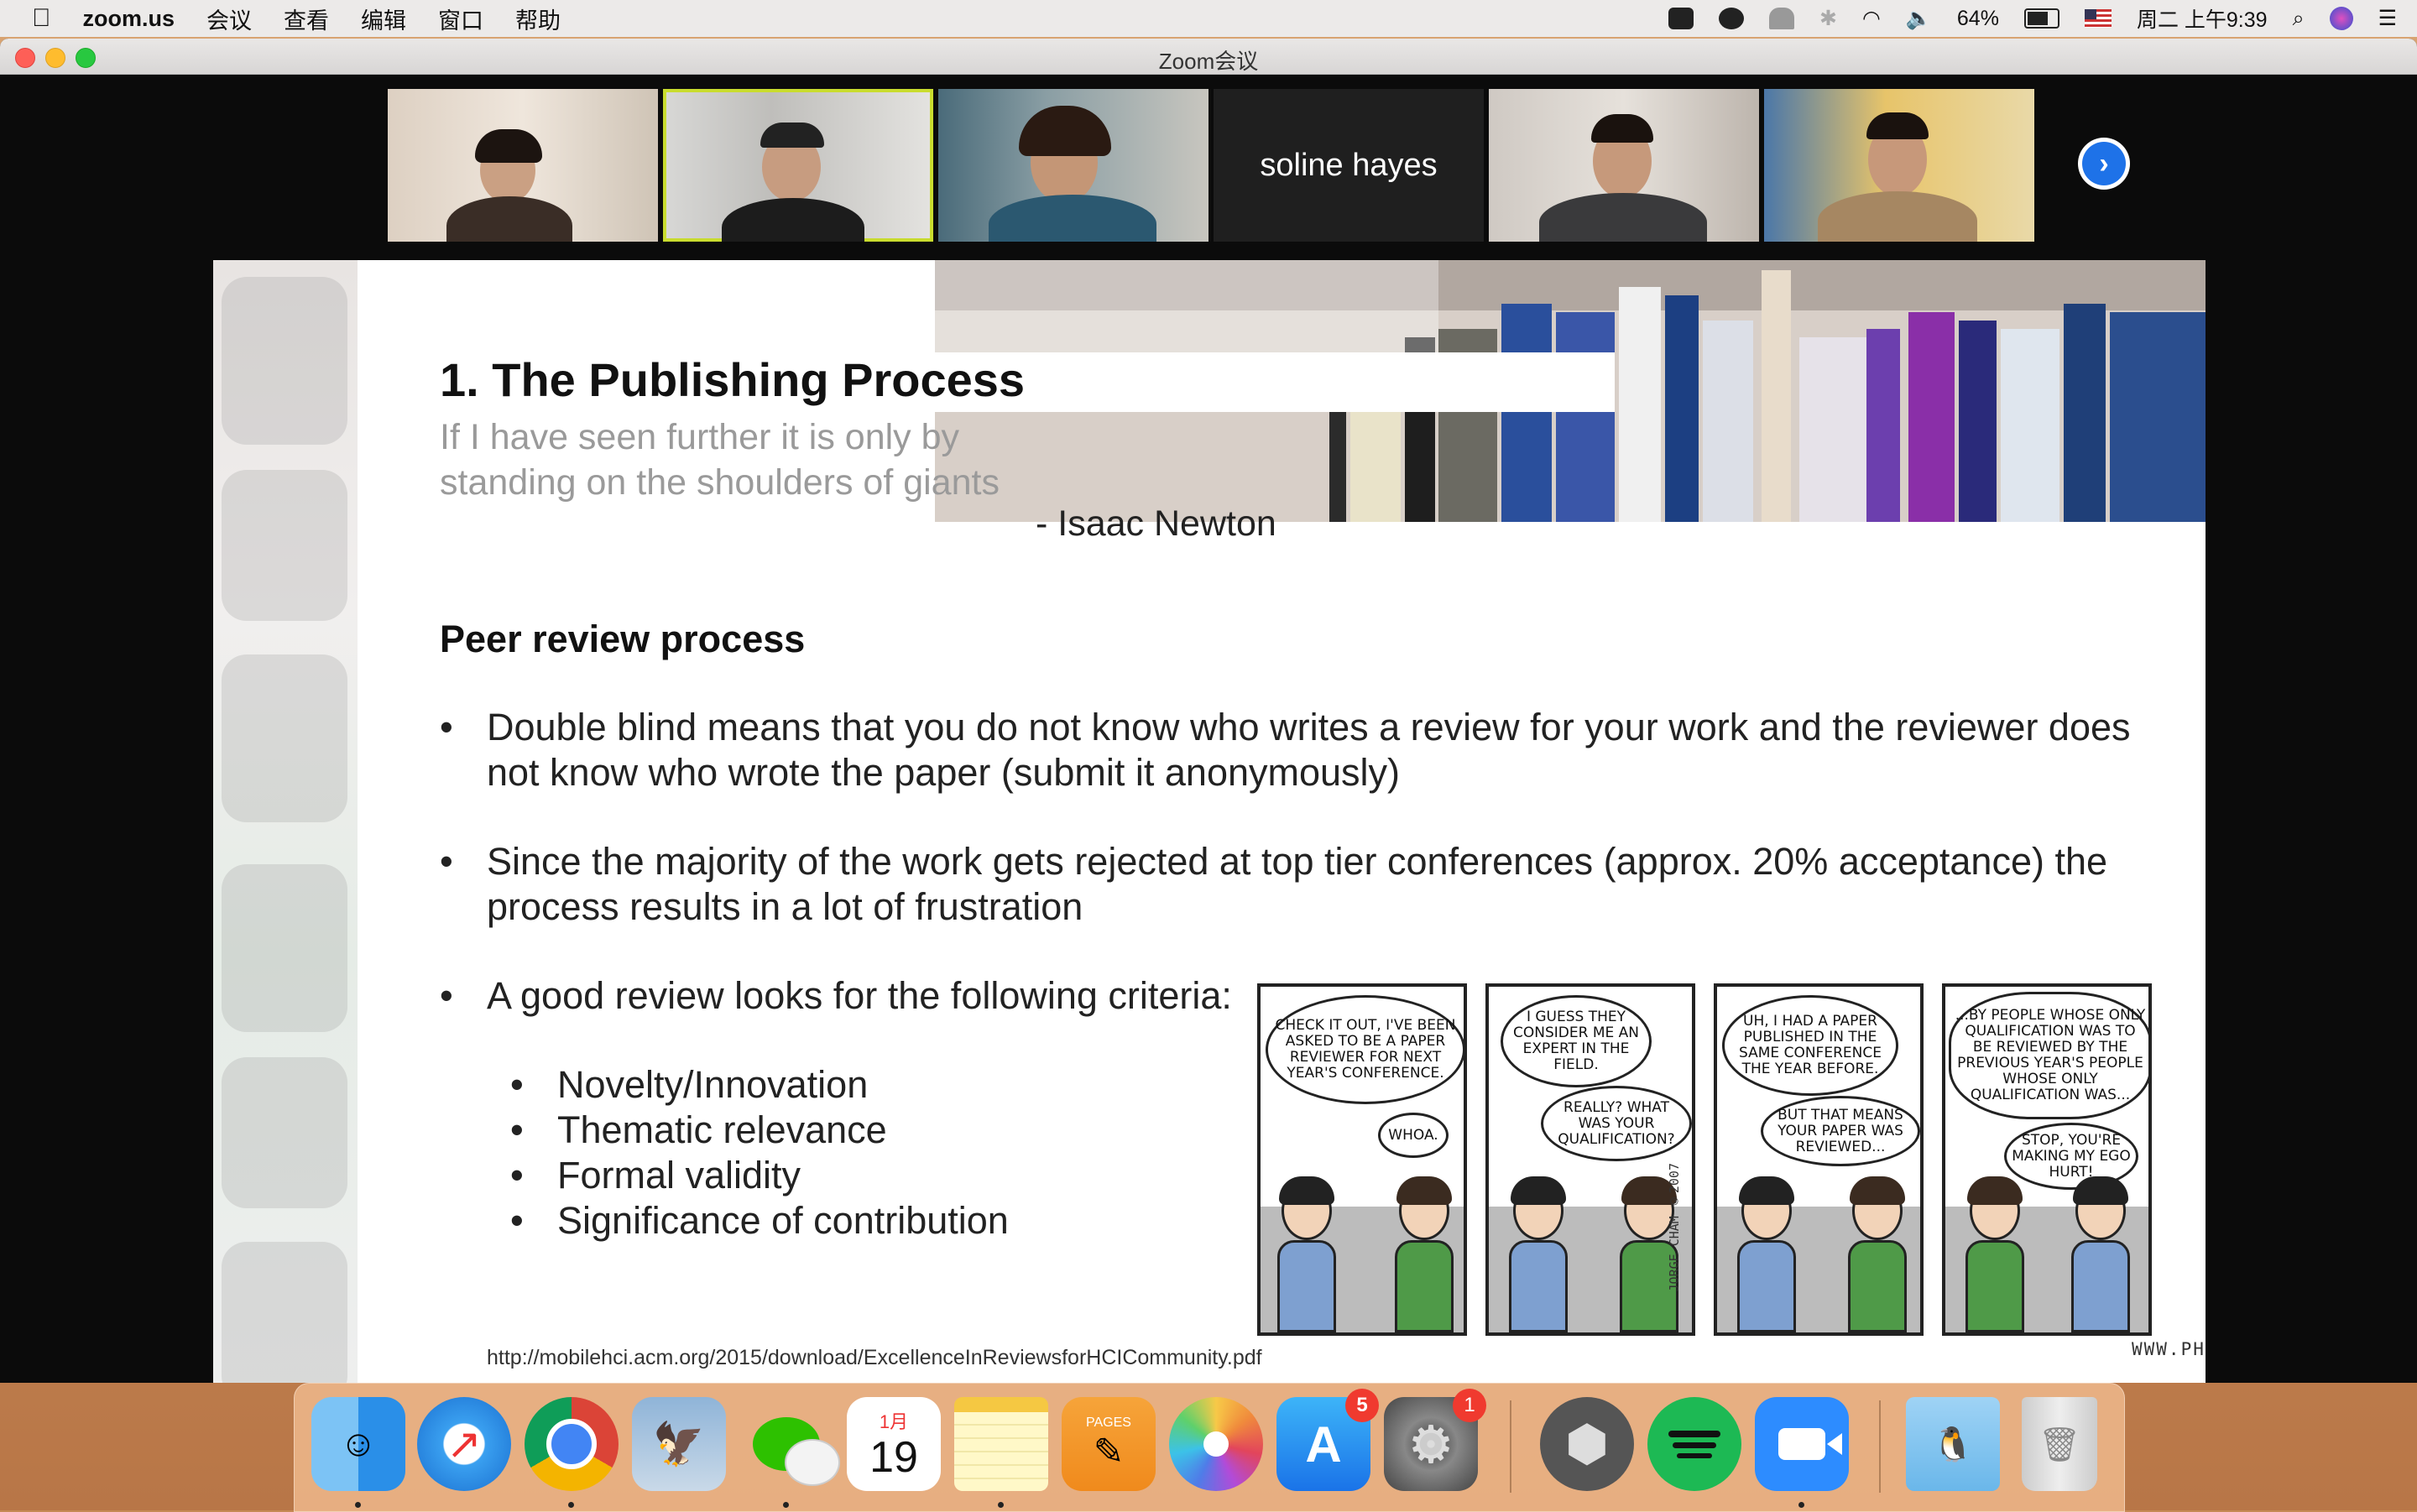 The width and height of the screenshot is (2417, 1512). What do you see at coordinates (623, 639) in the screenshot?
I see `section-heading: Peer review process` at bounding box center [623, 639].